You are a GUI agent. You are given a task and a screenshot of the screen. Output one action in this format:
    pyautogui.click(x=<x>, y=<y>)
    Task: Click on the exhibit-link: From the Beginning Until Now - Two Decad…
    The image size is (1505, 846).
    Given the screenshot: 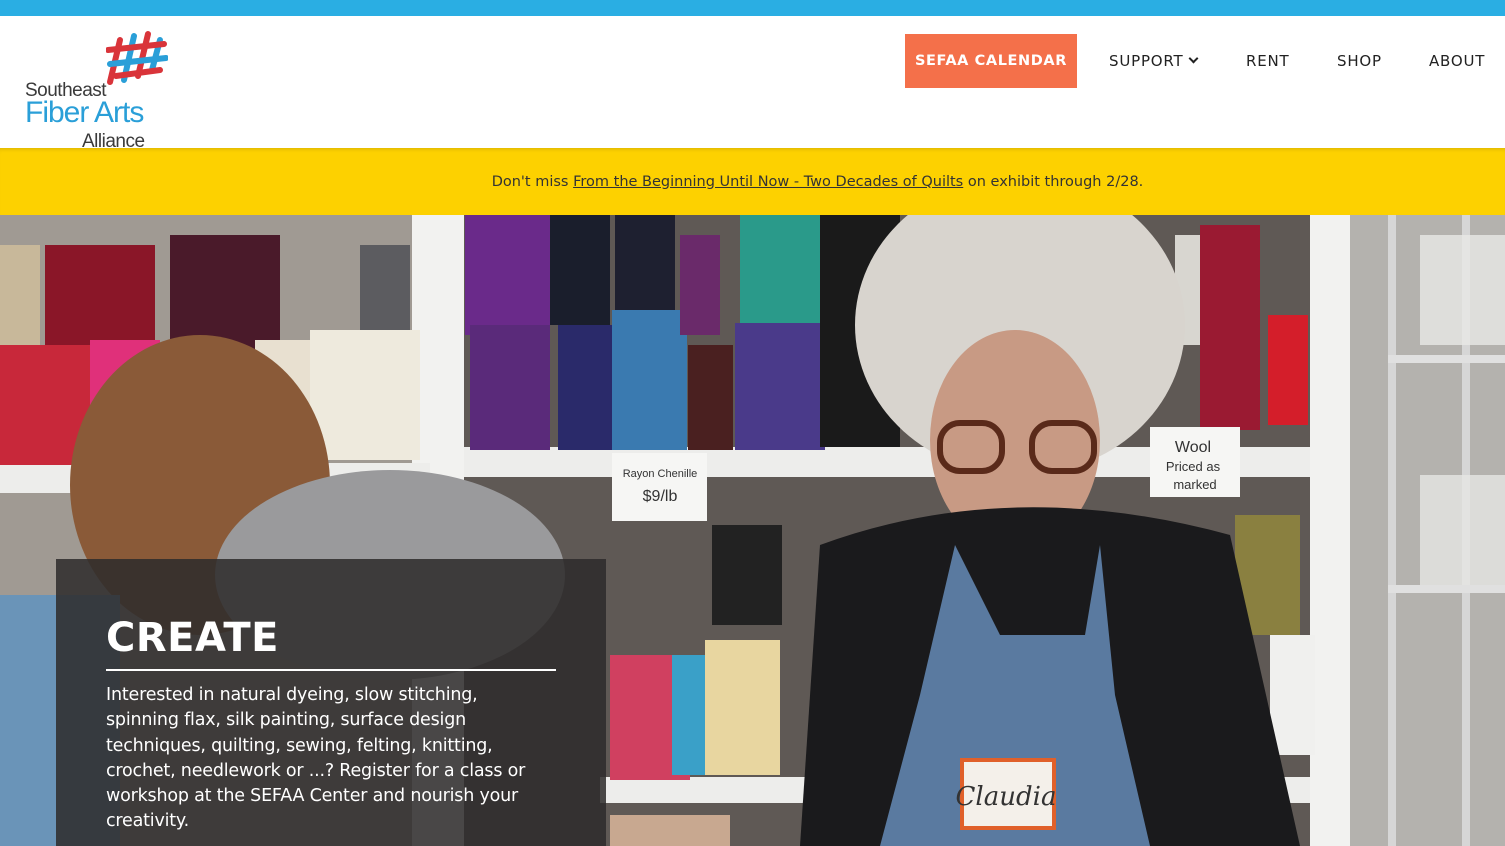 What is the action you would take?
    pyautogui.click(x=768, y=182)
    